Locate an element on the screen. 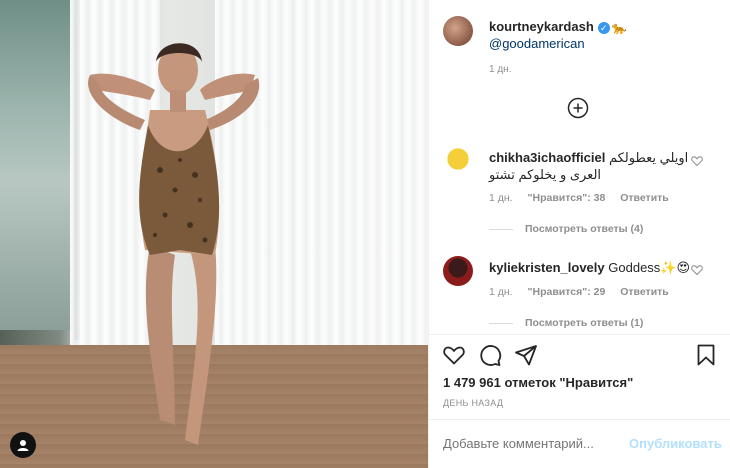 The image size is (730, 468). comment-body: kyliekristen_lovely Goddess✨😍 is located at coordinates (594, 267).